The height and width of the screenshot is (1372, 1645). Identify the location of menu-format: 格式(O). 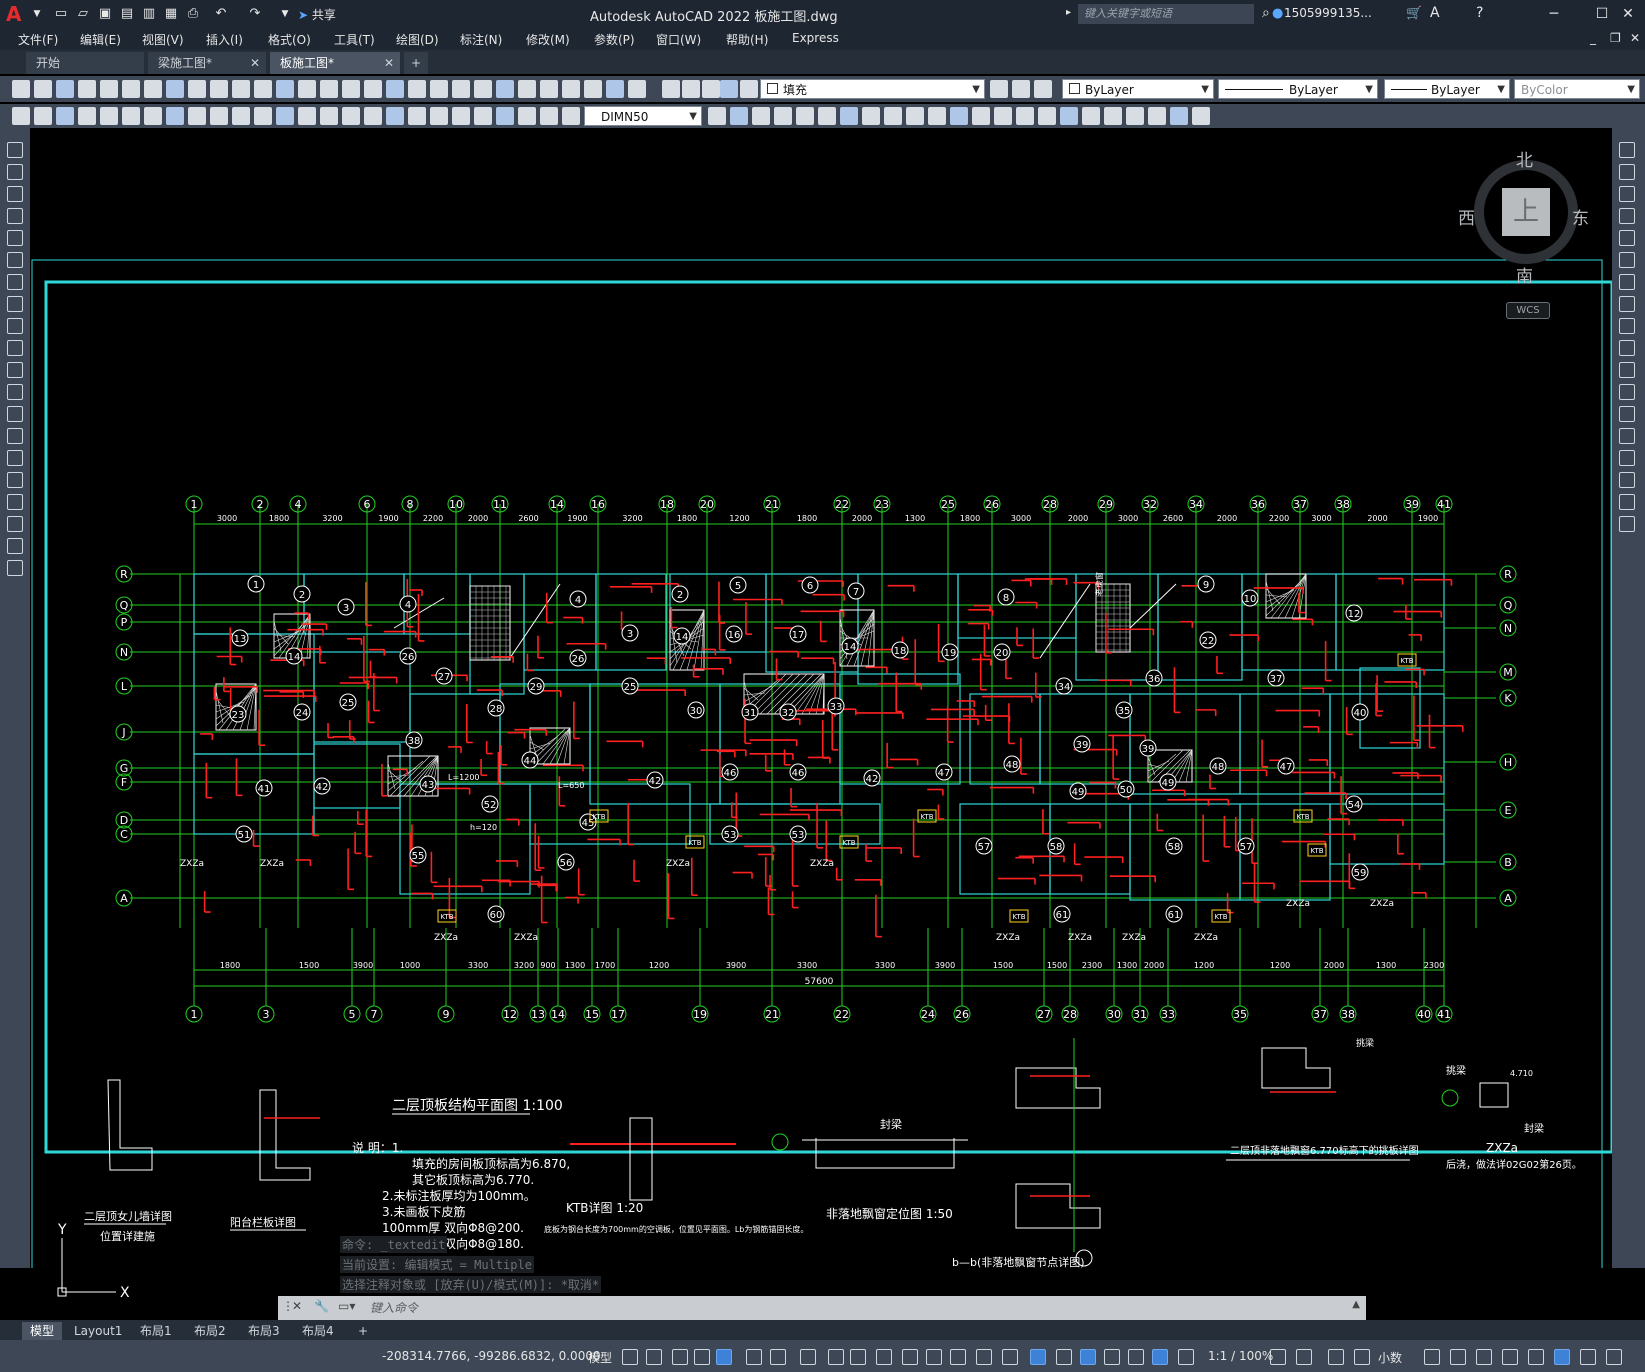
(289, 39).